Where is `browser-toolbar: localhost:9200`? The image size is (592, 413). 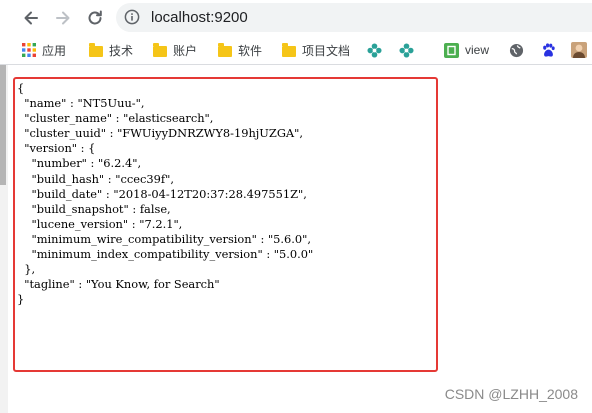 browser-toolbar: localhost:9200 is located at coordinates (296, 18).